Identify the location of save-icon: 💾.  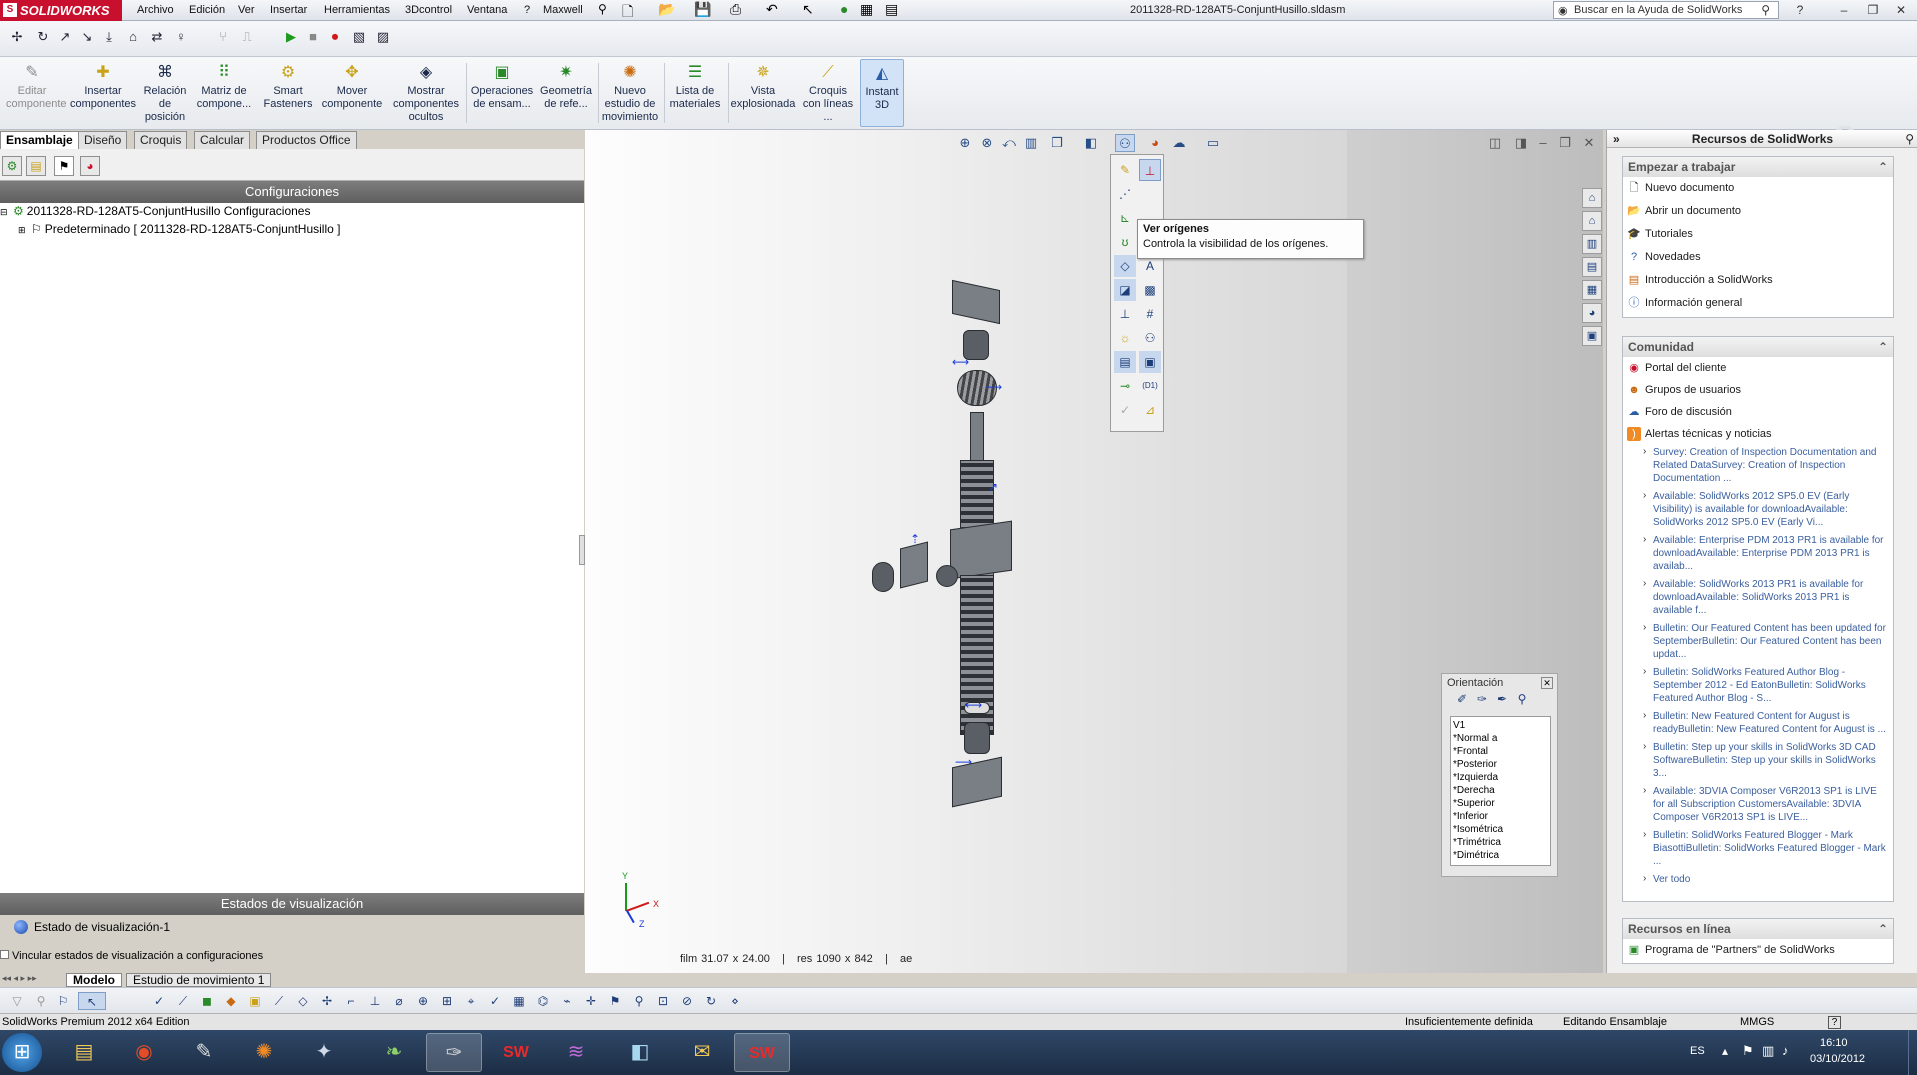
(702, 9).